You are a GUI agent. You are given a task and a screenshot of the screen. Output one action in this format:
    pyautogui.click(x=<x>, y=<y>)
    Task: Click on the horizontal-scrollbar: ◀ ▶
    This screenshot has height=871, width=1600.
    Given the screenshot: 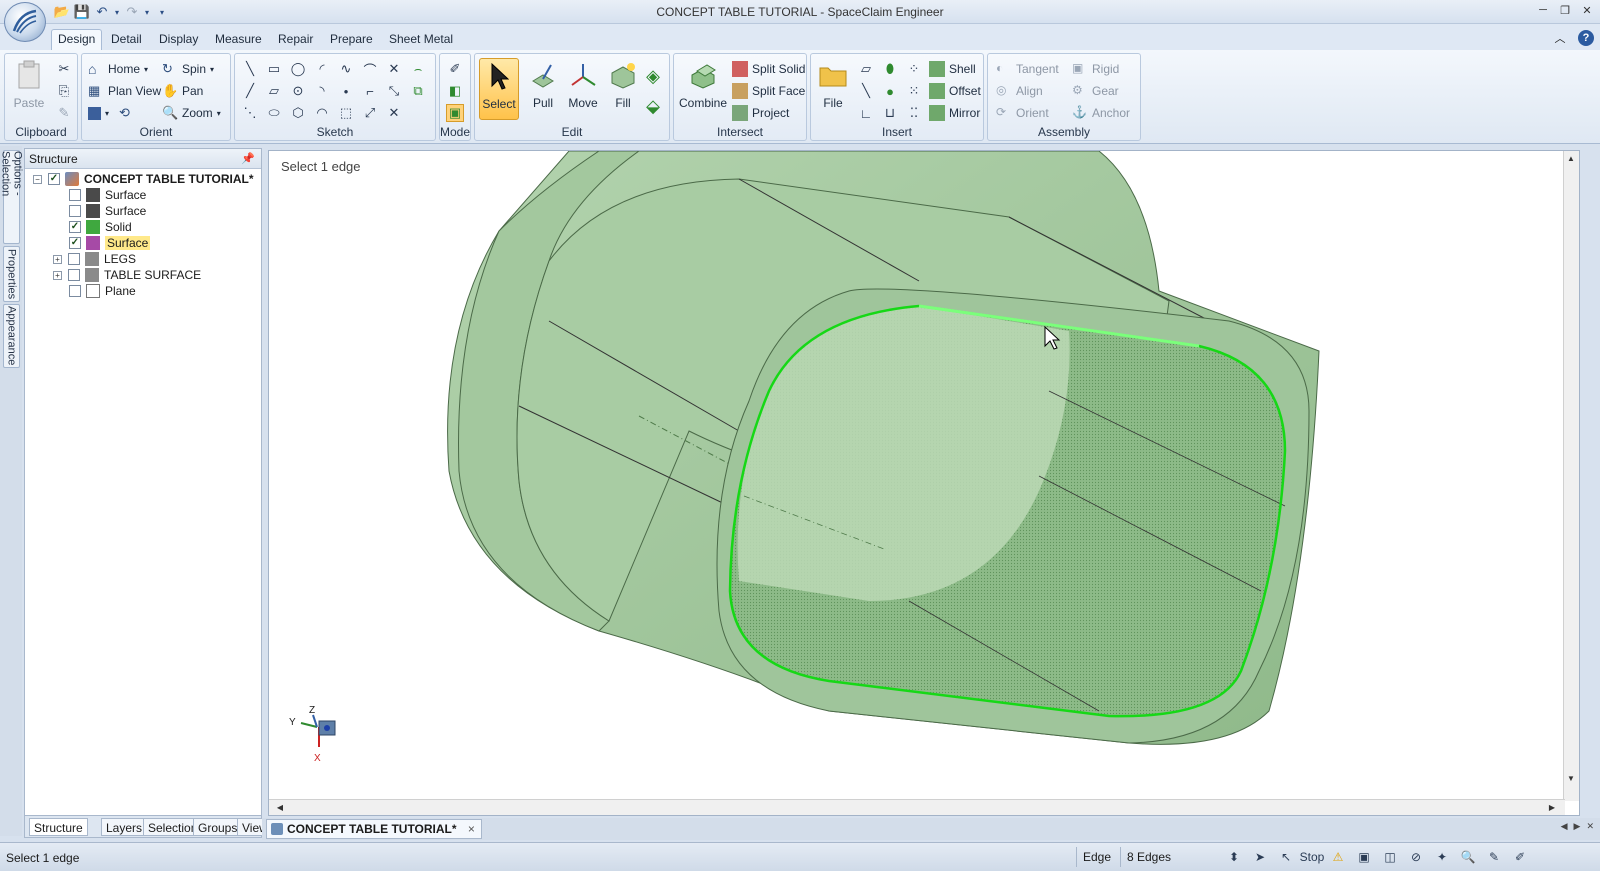 What is the action you would take?
    pyautogui.click(x=917, y=807)
    